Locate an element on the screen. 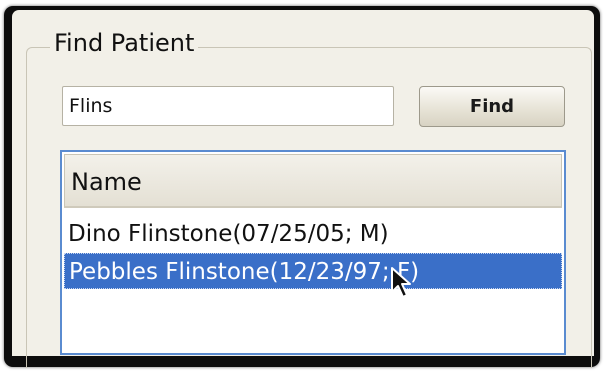  find-button: Find is located at coordinates (492, 106).